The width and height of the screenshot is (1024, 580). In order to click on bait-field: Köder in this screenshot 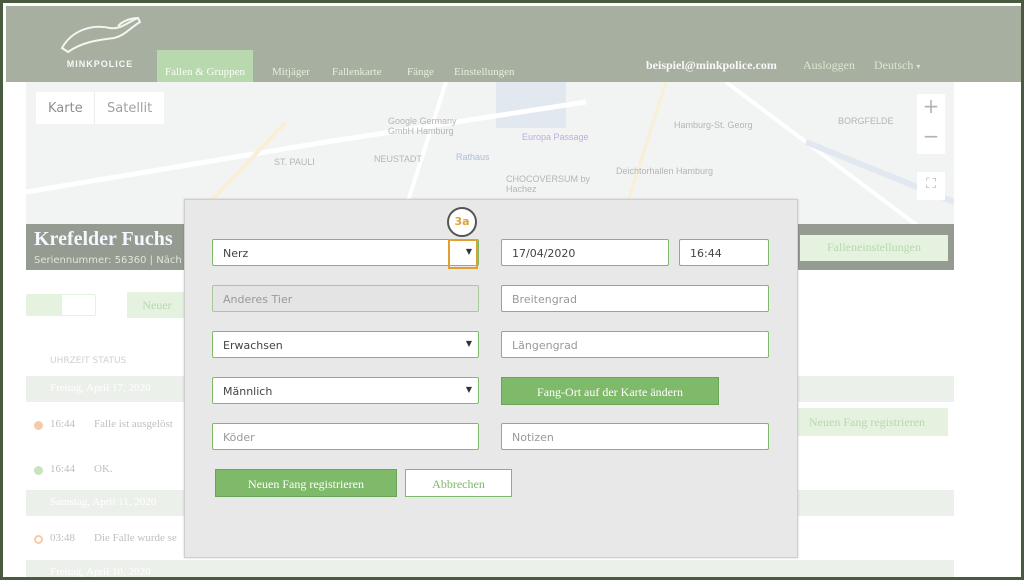, I will do `click(345, 436)`.